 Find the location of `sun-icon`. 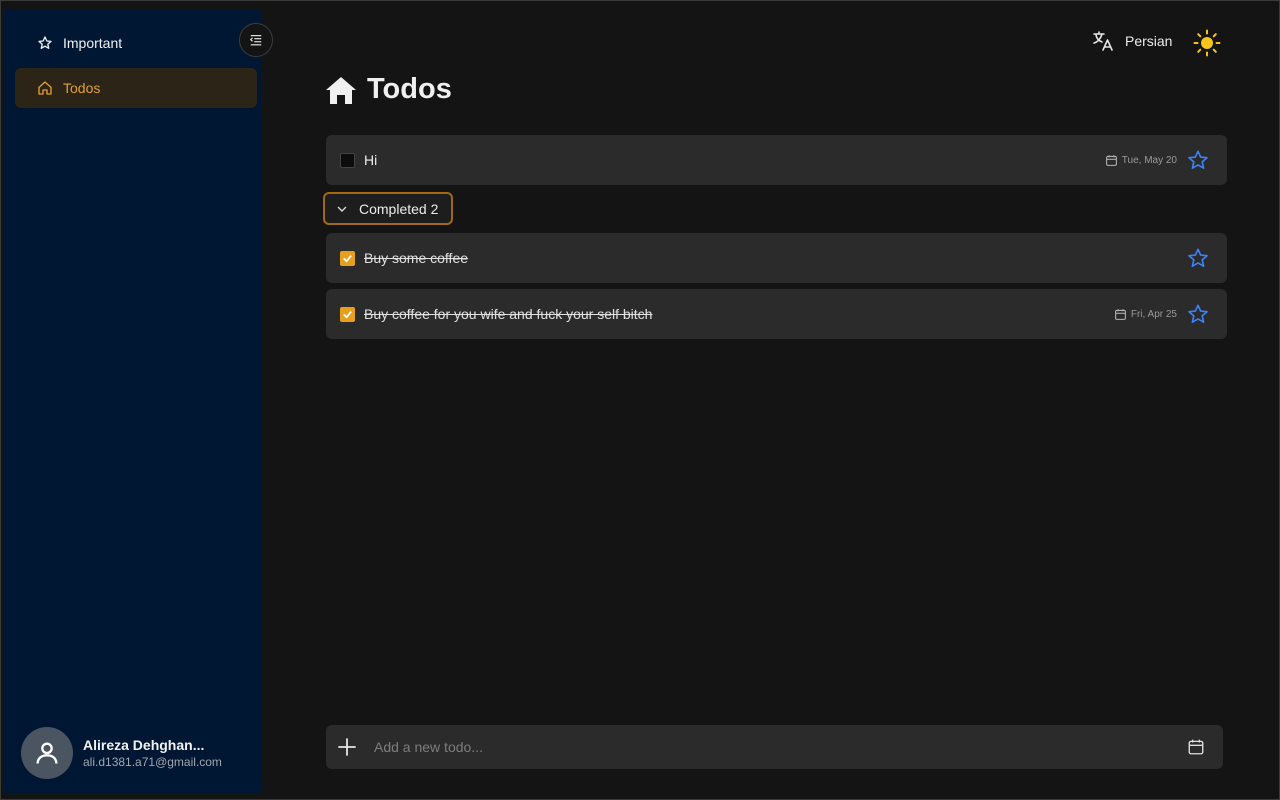

sun-icon is located at coordinates (1207, 43).